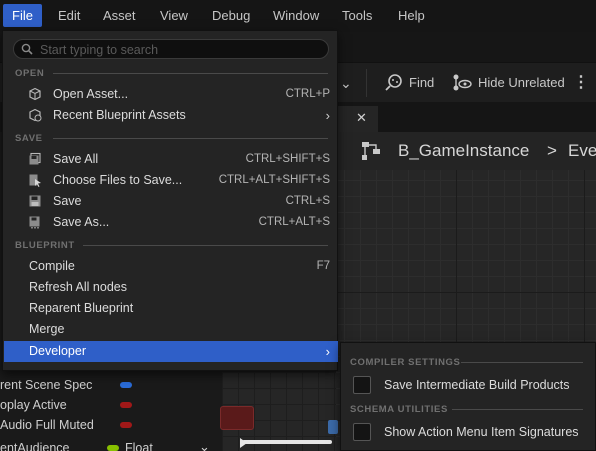 The width and height of the screenshot is (596, 451). What do you see at coordinates (393, 82) in the screenshot?
I see `find-icon` at bounding box center [393, 82].